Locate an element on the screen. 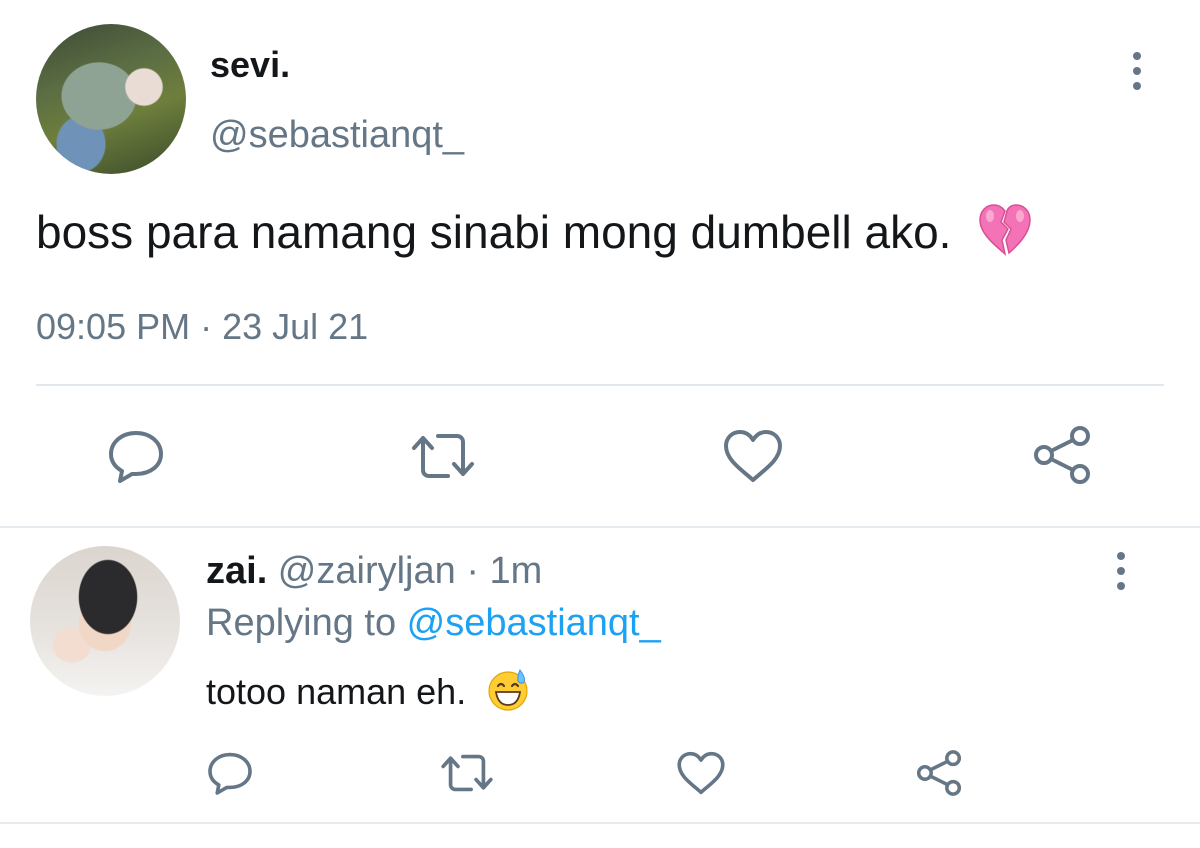 This screenshot has width=1200, height=848. replying-to-link: @sebastianqt_ is located at coordinates (534, 623).